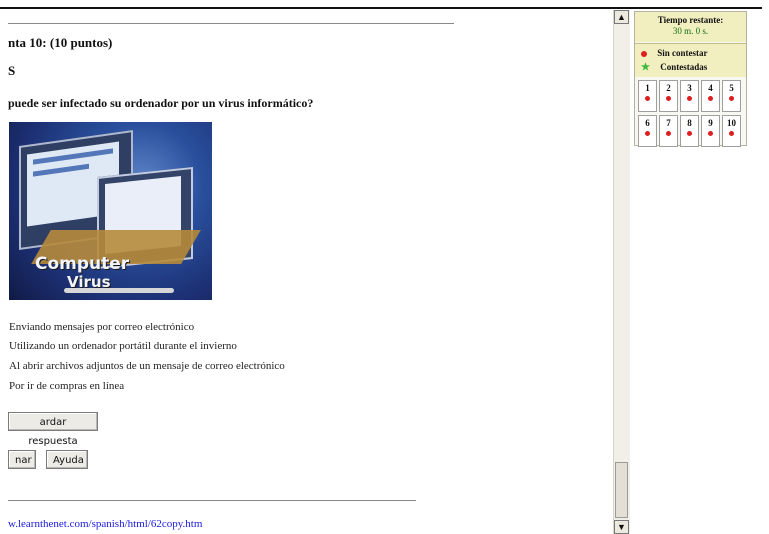 The width and height of the screenshot is (769, 534). I want to click on question-number: 8, so click(689, 123).